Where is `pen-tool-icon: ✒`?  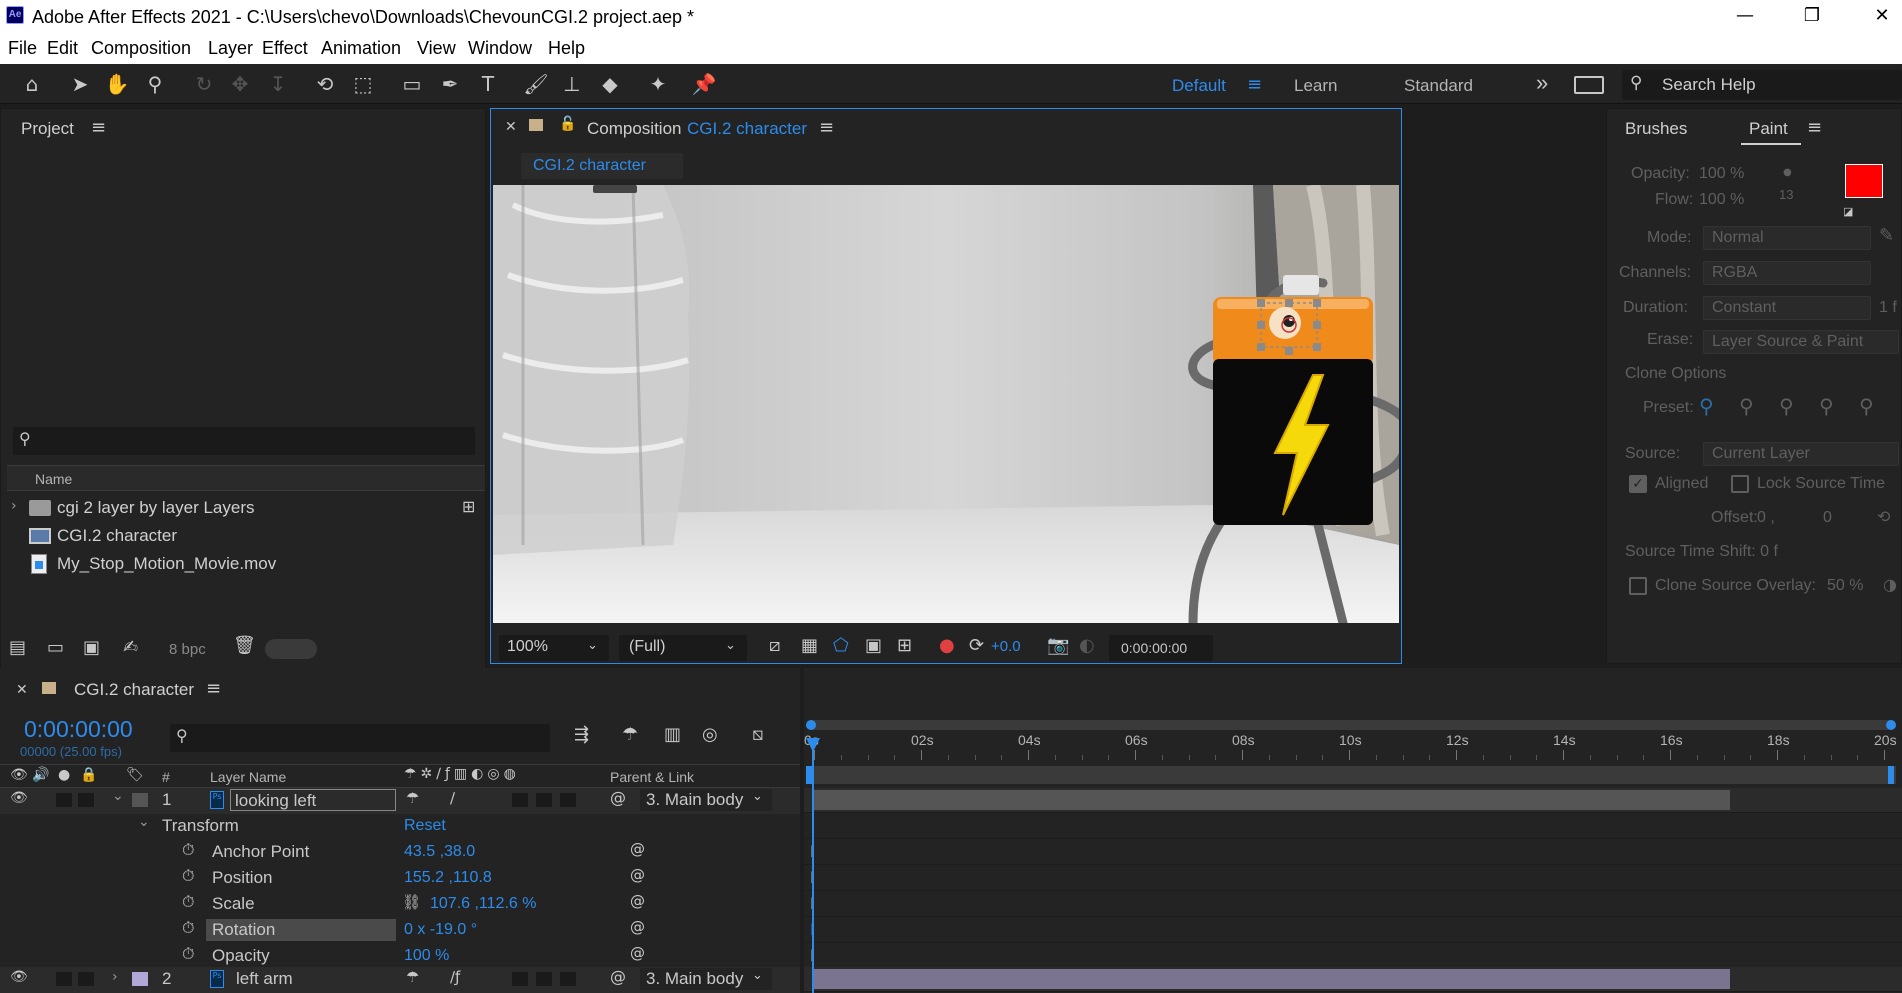
pen-tool-icon: ✒ is located at coordinates (450, 84).